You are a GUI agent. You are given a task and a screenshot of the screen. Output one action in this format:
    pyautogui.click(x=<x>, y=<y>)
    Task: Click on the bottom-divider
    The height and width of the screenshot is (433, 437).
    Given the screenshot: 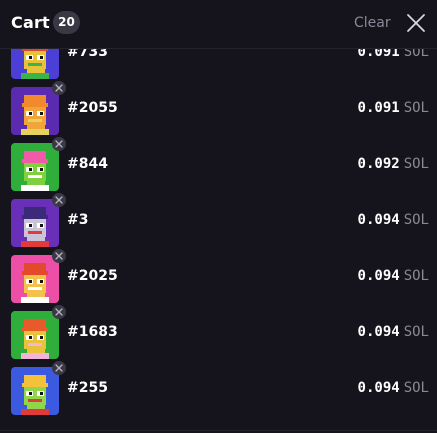 What is the action you would take?
    pyautogui.click(x=218, y=430)
    